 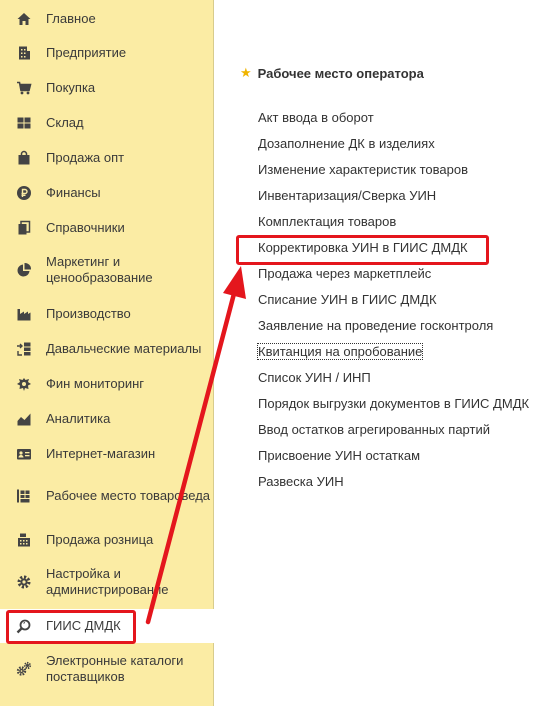 What do you see at coordinates (24, 193) in the screenshot?
I see `ruble-icon` at bounding box center [24, 193].